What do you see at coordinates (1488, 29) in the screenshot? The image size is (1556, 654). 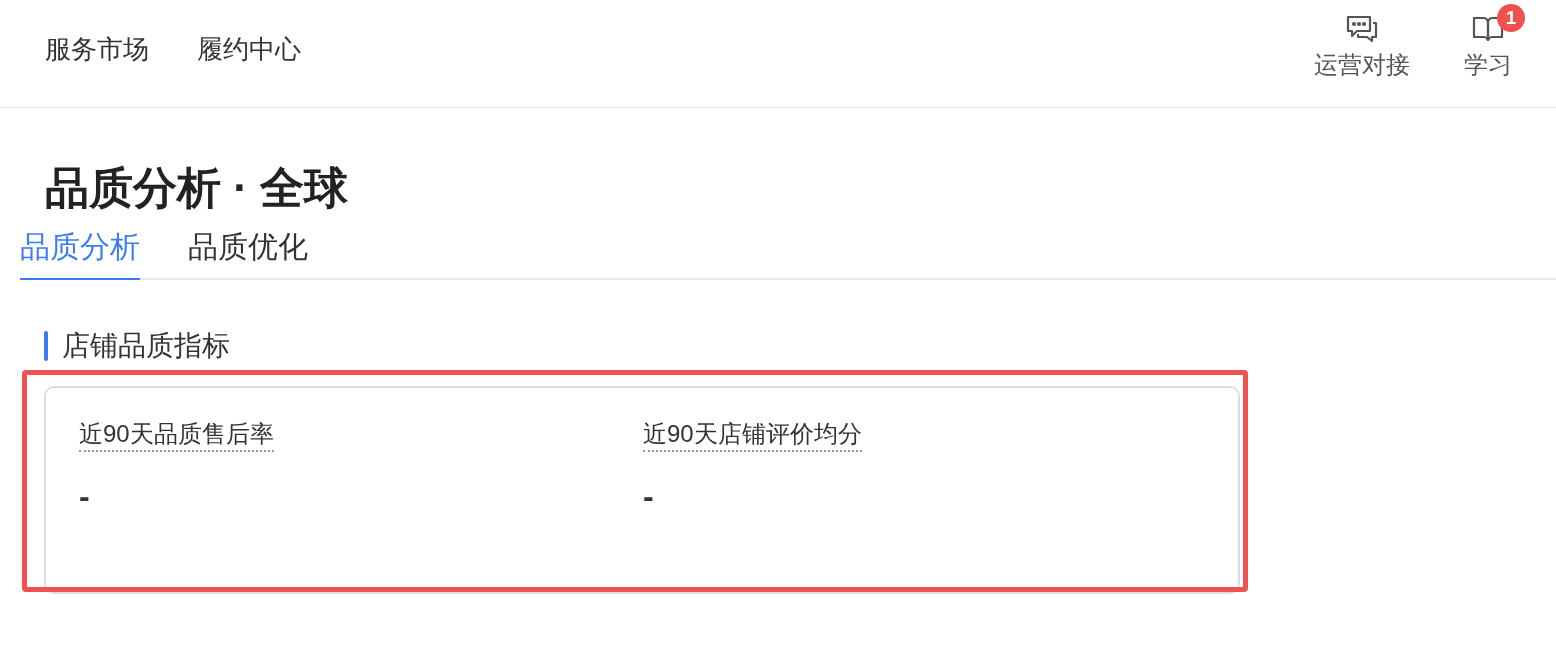 I see `book-icon` at bounding box center [1488, 29].